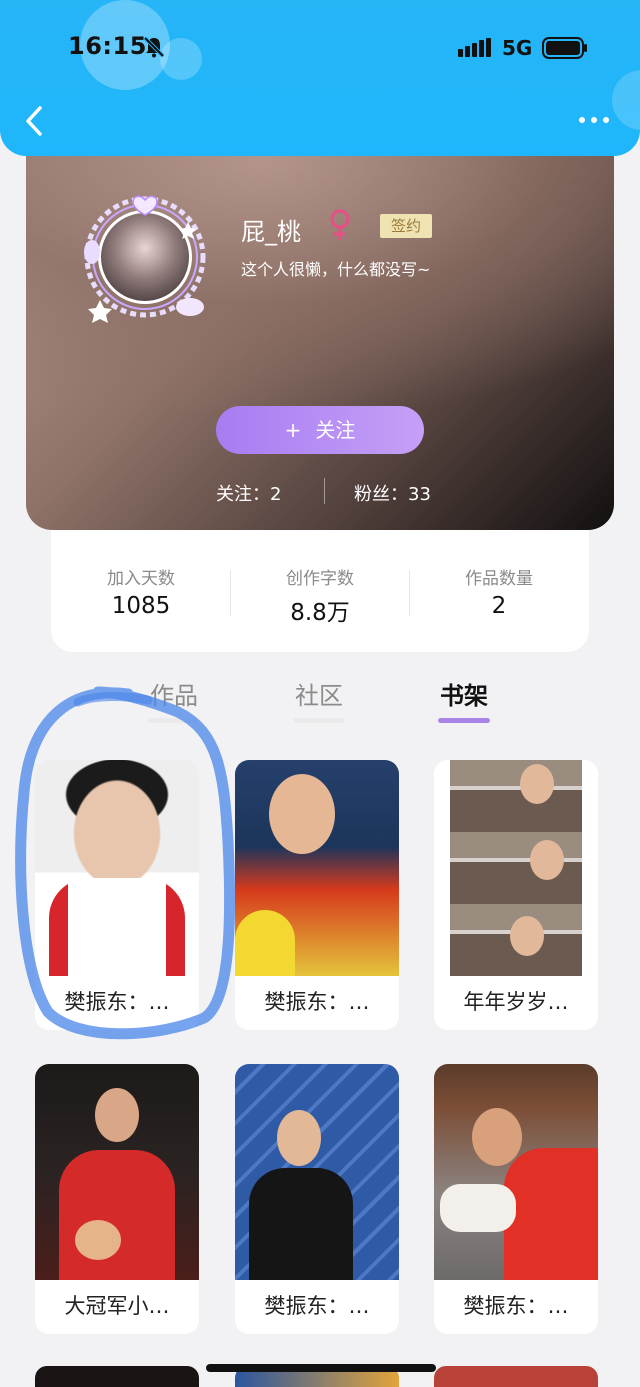 The width and height of the screenshot is (640, 1387). I want to click on tab-bookshelf: 书架, so click(464, 699).